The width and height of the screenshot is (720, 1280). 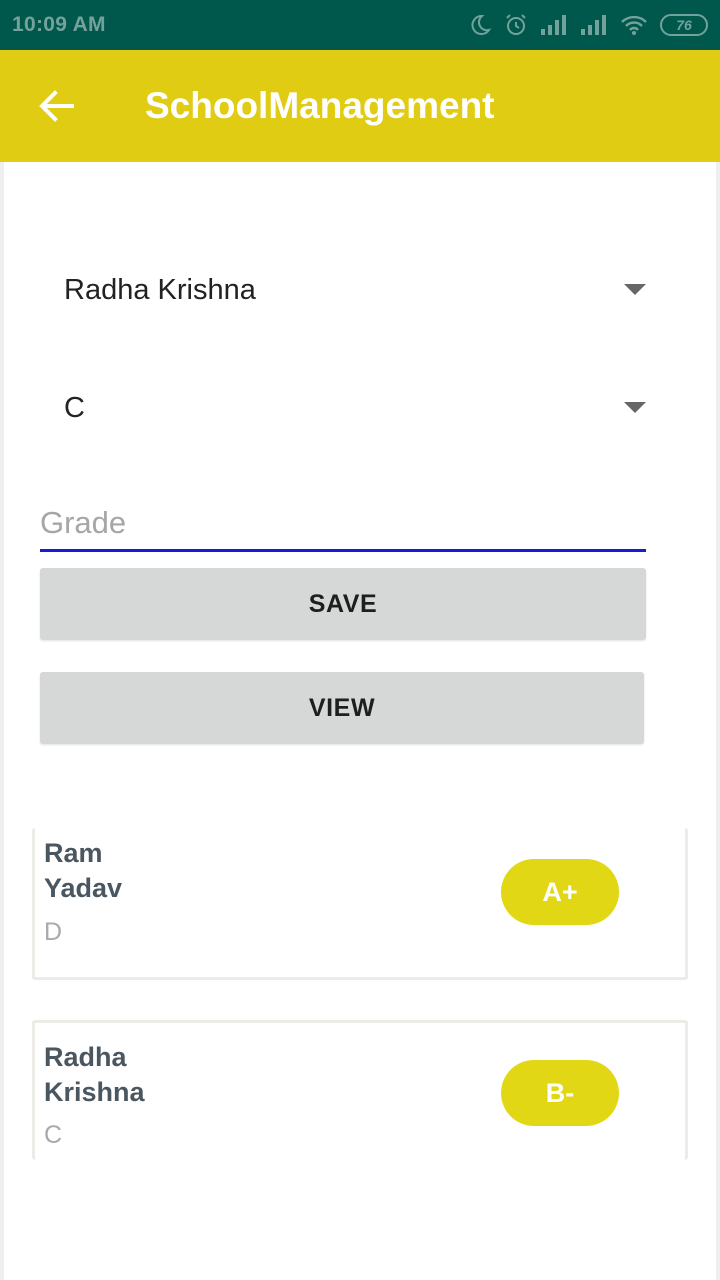 What do you see at coordinates (59, 24) in the screenshot?
I see `status-time: 10:09 AM` at bounding box center [59, 24].